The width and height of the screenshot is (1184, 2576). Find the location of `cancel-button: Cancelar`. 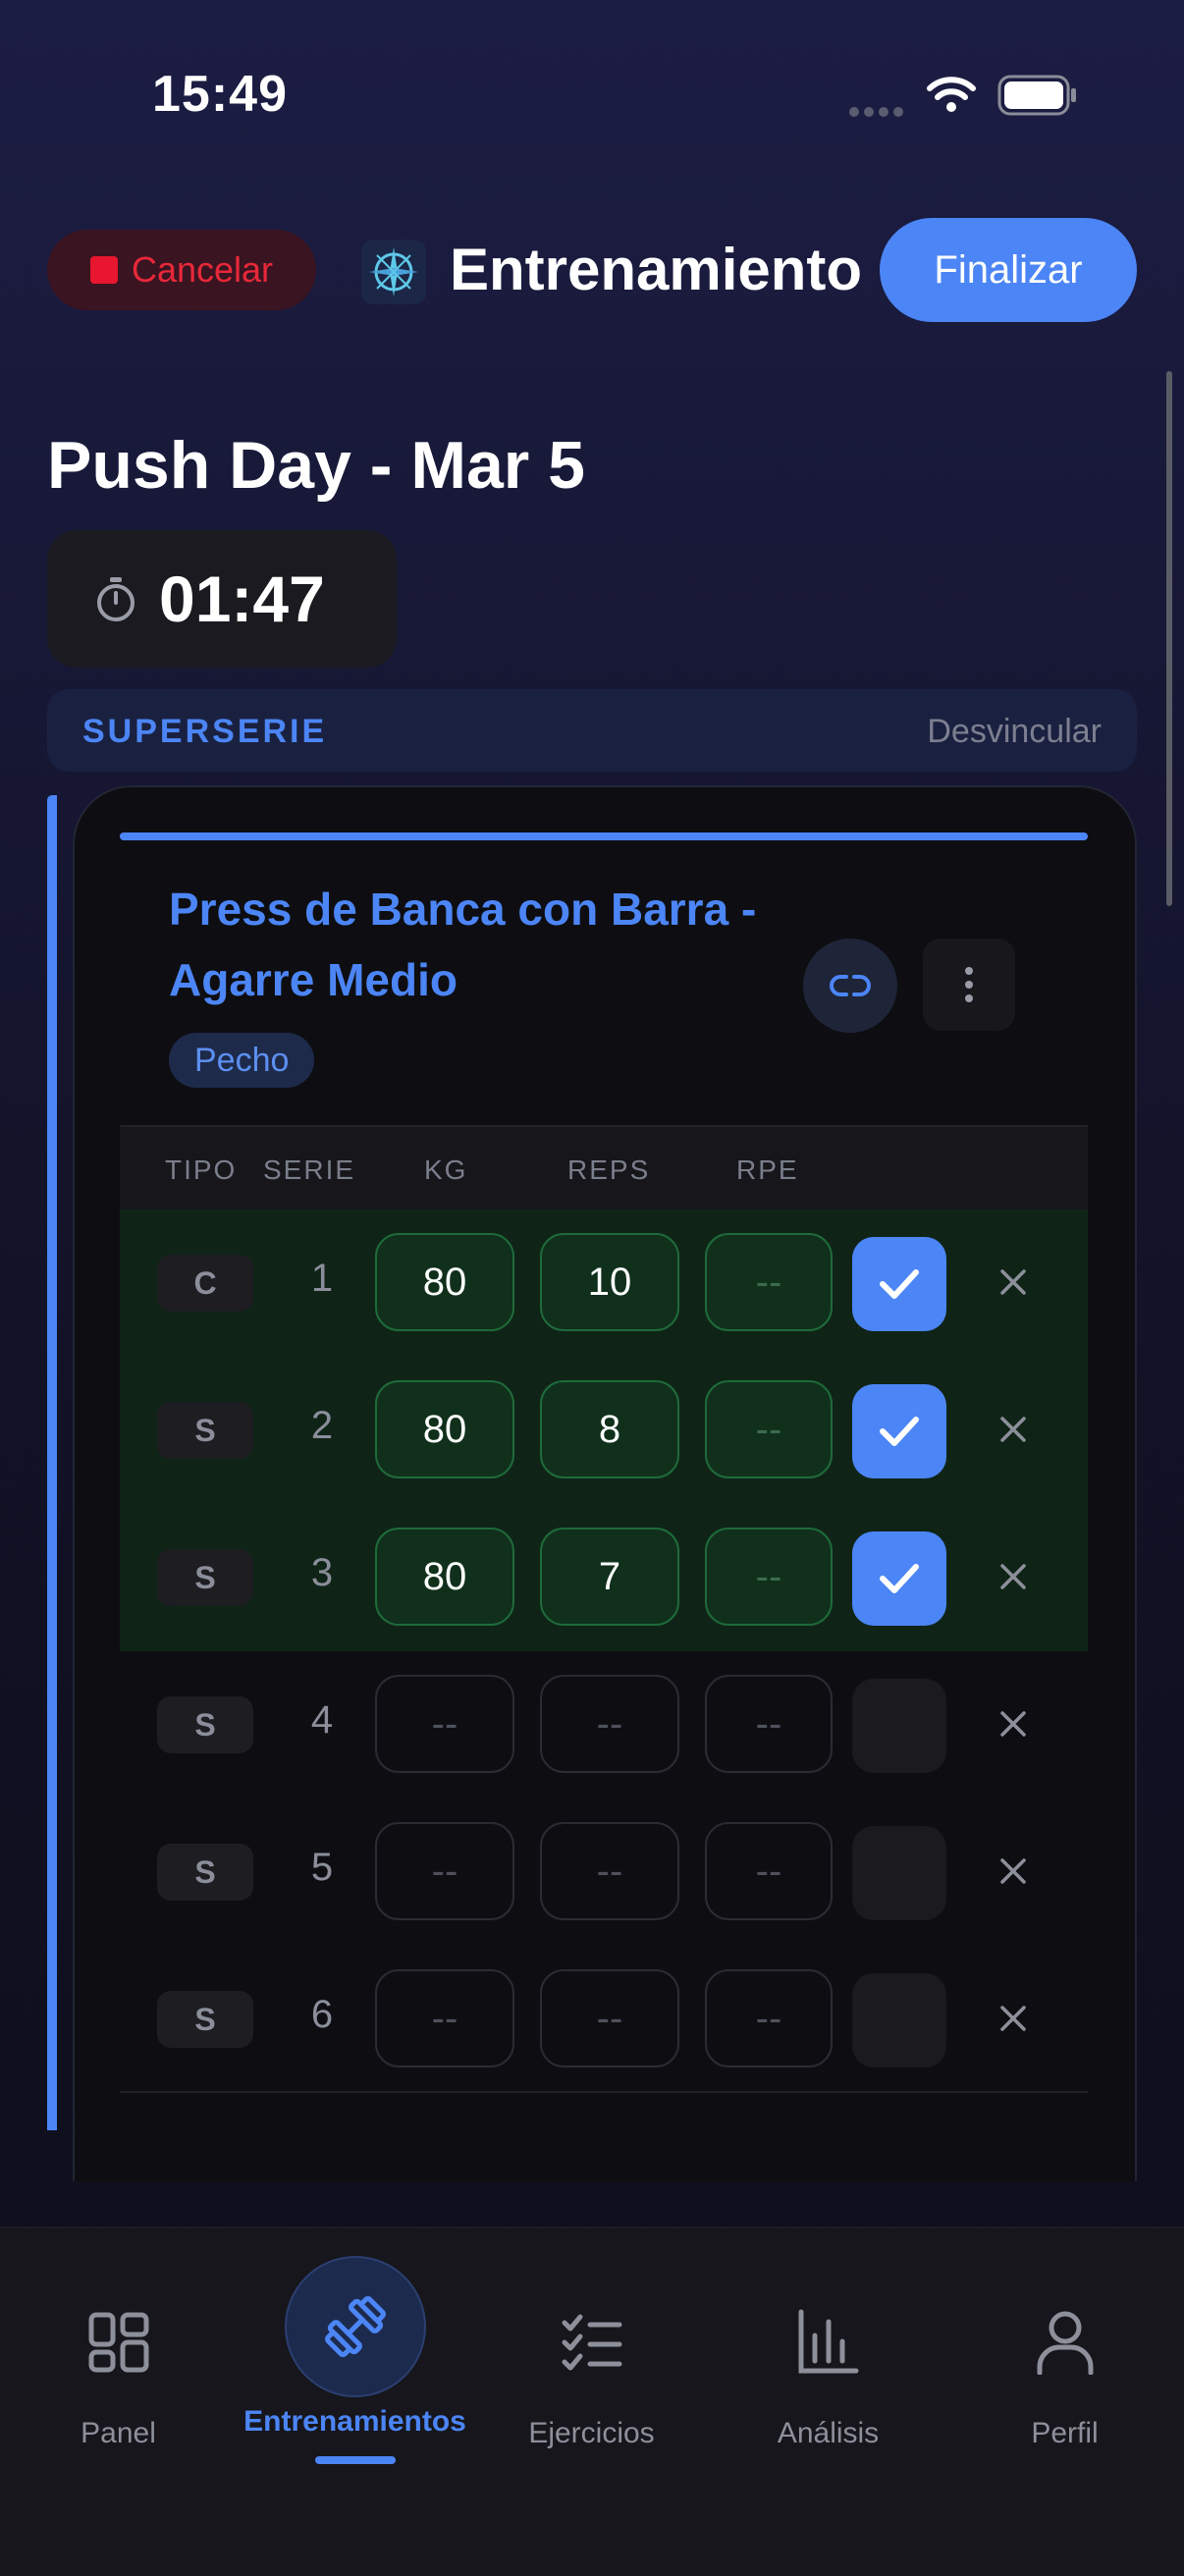

cancel-button: Cancelar is located at coordinates (181, 270).